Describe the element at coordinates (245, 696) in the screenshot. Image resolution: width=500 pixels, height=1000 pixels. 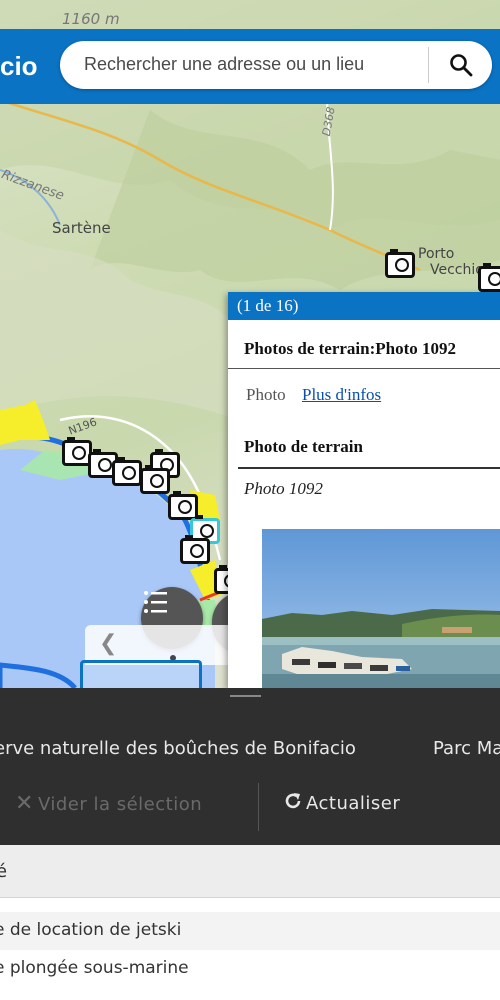
I see `panel-resize-handle` at that location.